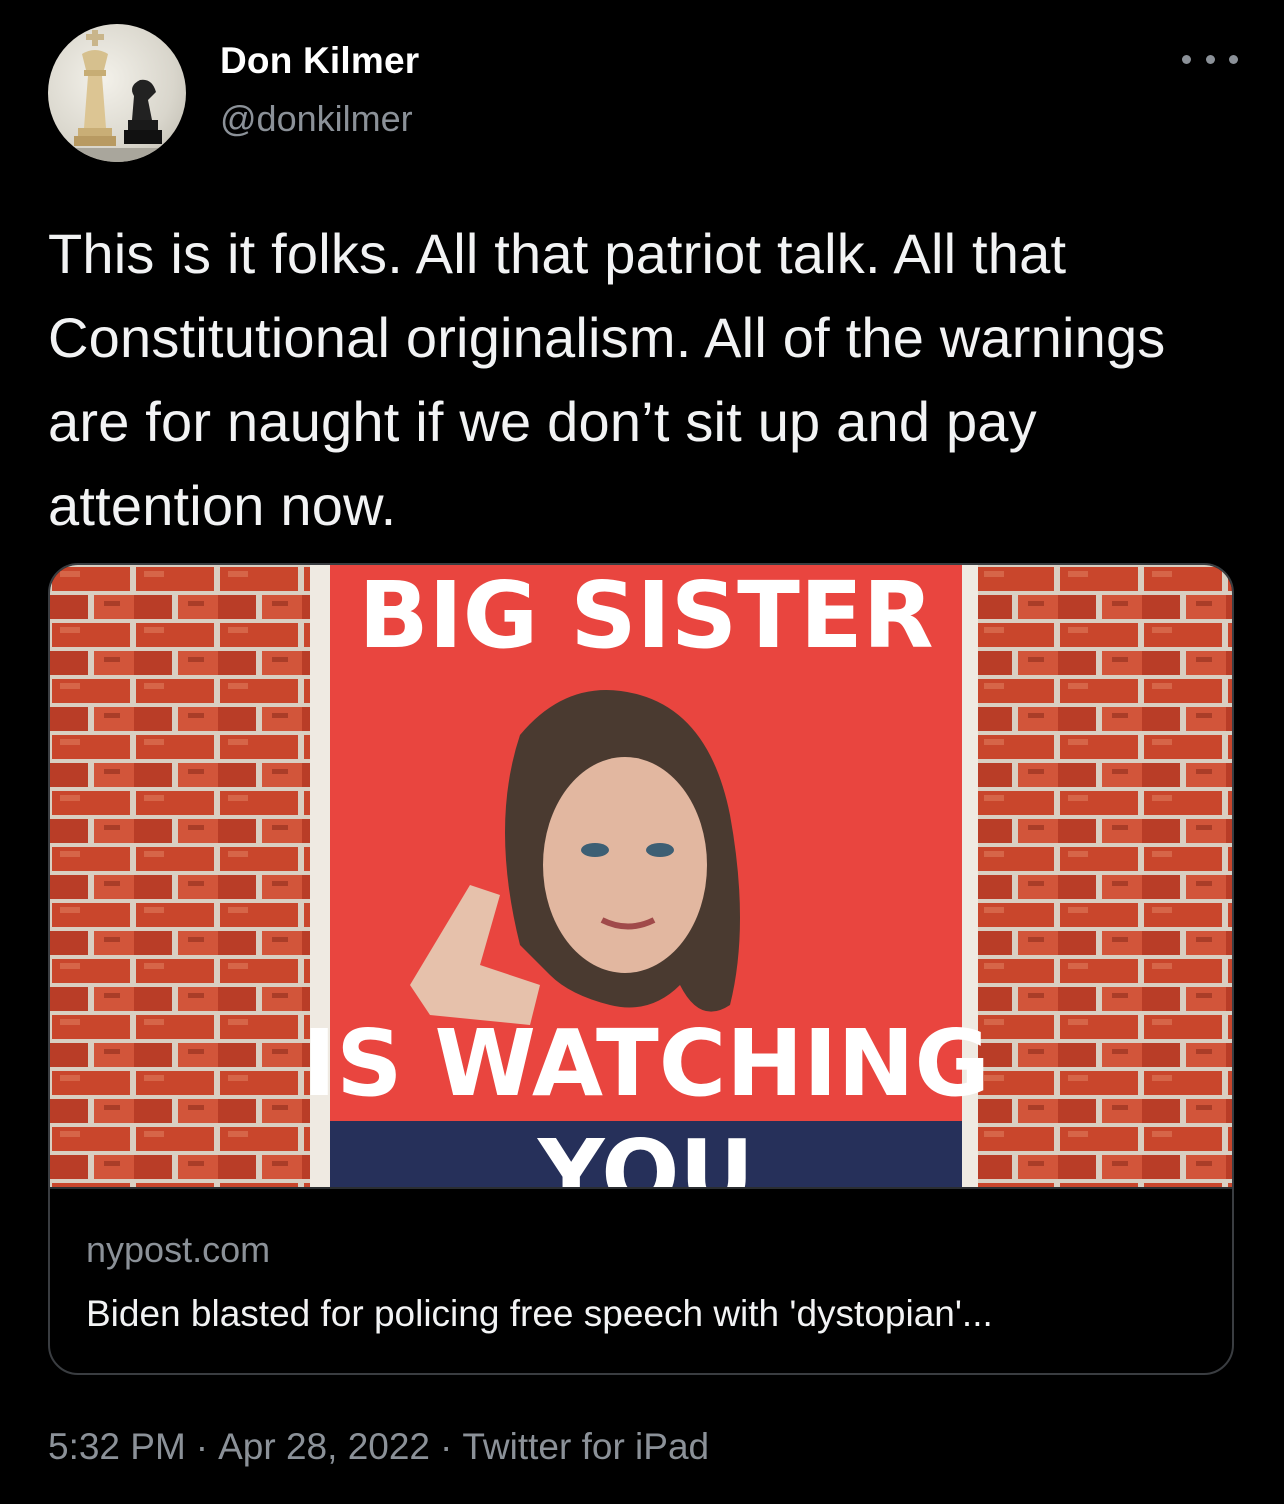 The height and width of the screenshot is (1504, 1284). I want to click on tweet-meta: 5:32 PM · Apr 28, 2022 · Twitter for iPad, so click(378, 1447).